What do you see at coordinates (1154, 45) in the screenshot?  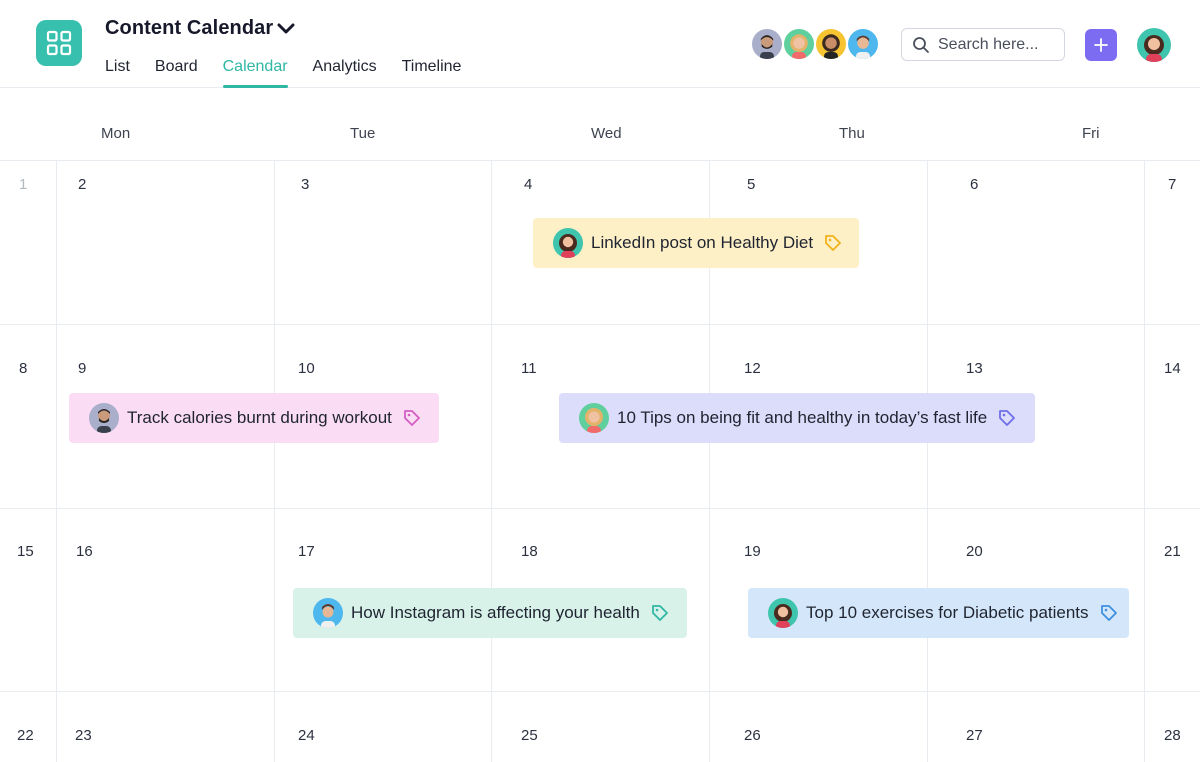 I see `user-avatar` at bounding box center [1154, 45].